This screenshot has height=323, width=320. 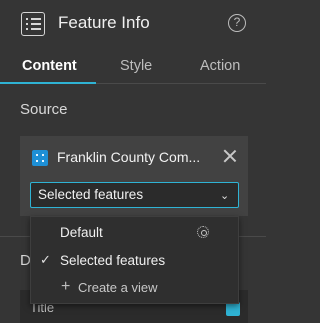 I want to click on create-view-label: Create a view, so click(x=118, y=287).